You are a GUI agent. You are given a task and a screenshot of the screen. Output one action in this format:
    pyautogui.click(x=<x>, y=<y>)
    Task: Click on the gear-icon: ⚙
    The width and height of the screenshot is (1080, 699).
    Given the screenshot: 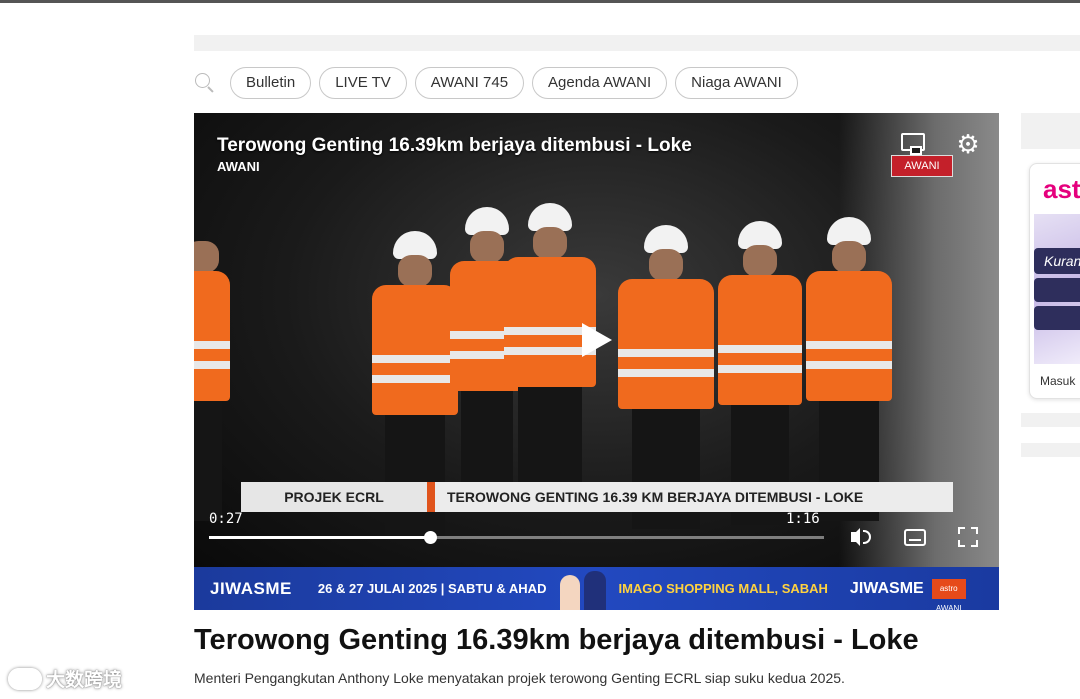 What is the action you would take?
    pyautogui.click(x=968, y=144)
    